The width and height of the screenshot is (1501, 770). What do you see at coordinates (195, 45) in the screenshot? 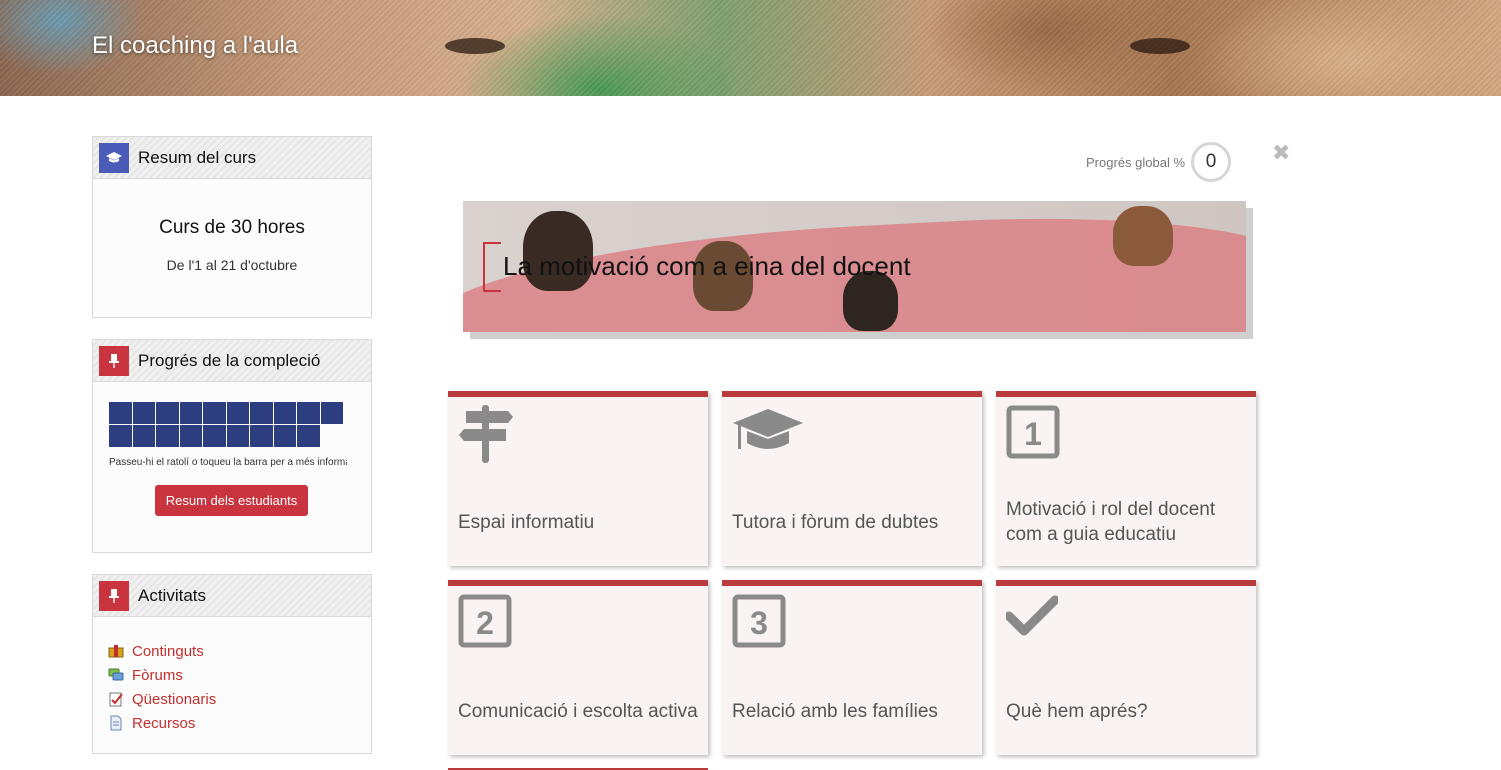
I see `course-title: El coaching a l'aula` at bounding box center [195, 45].